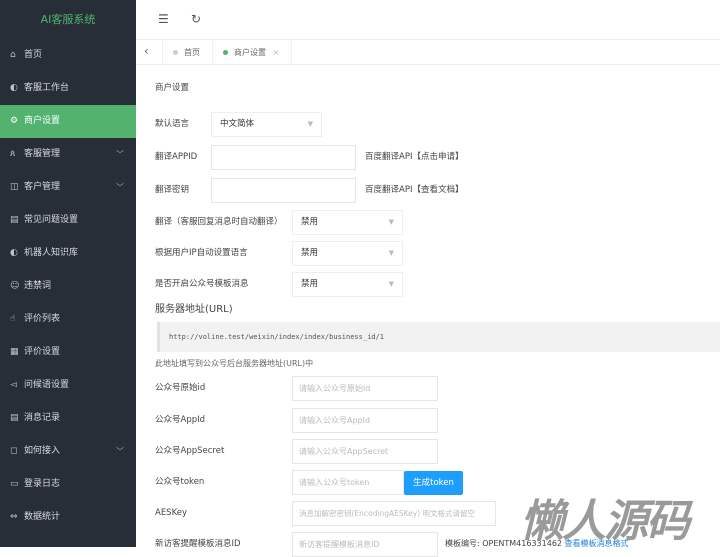 Image resolution: width=720 pixels, height=557 pixels. I want to click on token-label: 公众号token, so click(180, 482).